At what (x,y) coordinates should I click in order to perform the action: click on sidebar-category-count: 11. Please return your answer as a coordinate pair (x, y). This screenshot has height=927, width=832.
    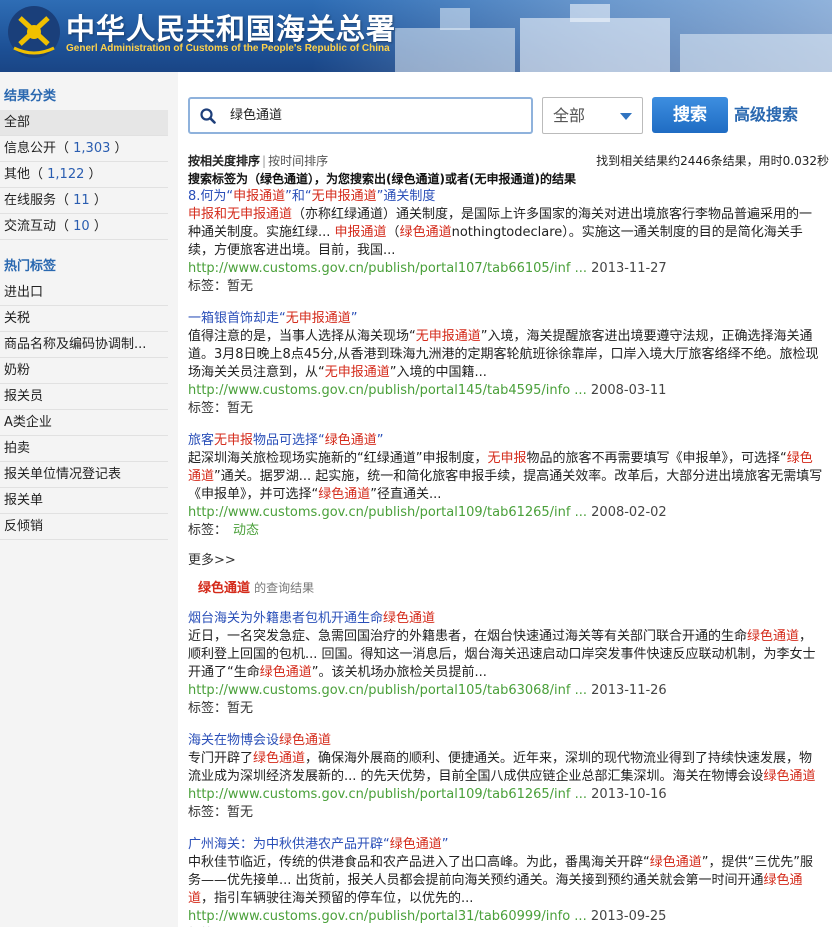
    Looking at the image, I should click on (81, 200).